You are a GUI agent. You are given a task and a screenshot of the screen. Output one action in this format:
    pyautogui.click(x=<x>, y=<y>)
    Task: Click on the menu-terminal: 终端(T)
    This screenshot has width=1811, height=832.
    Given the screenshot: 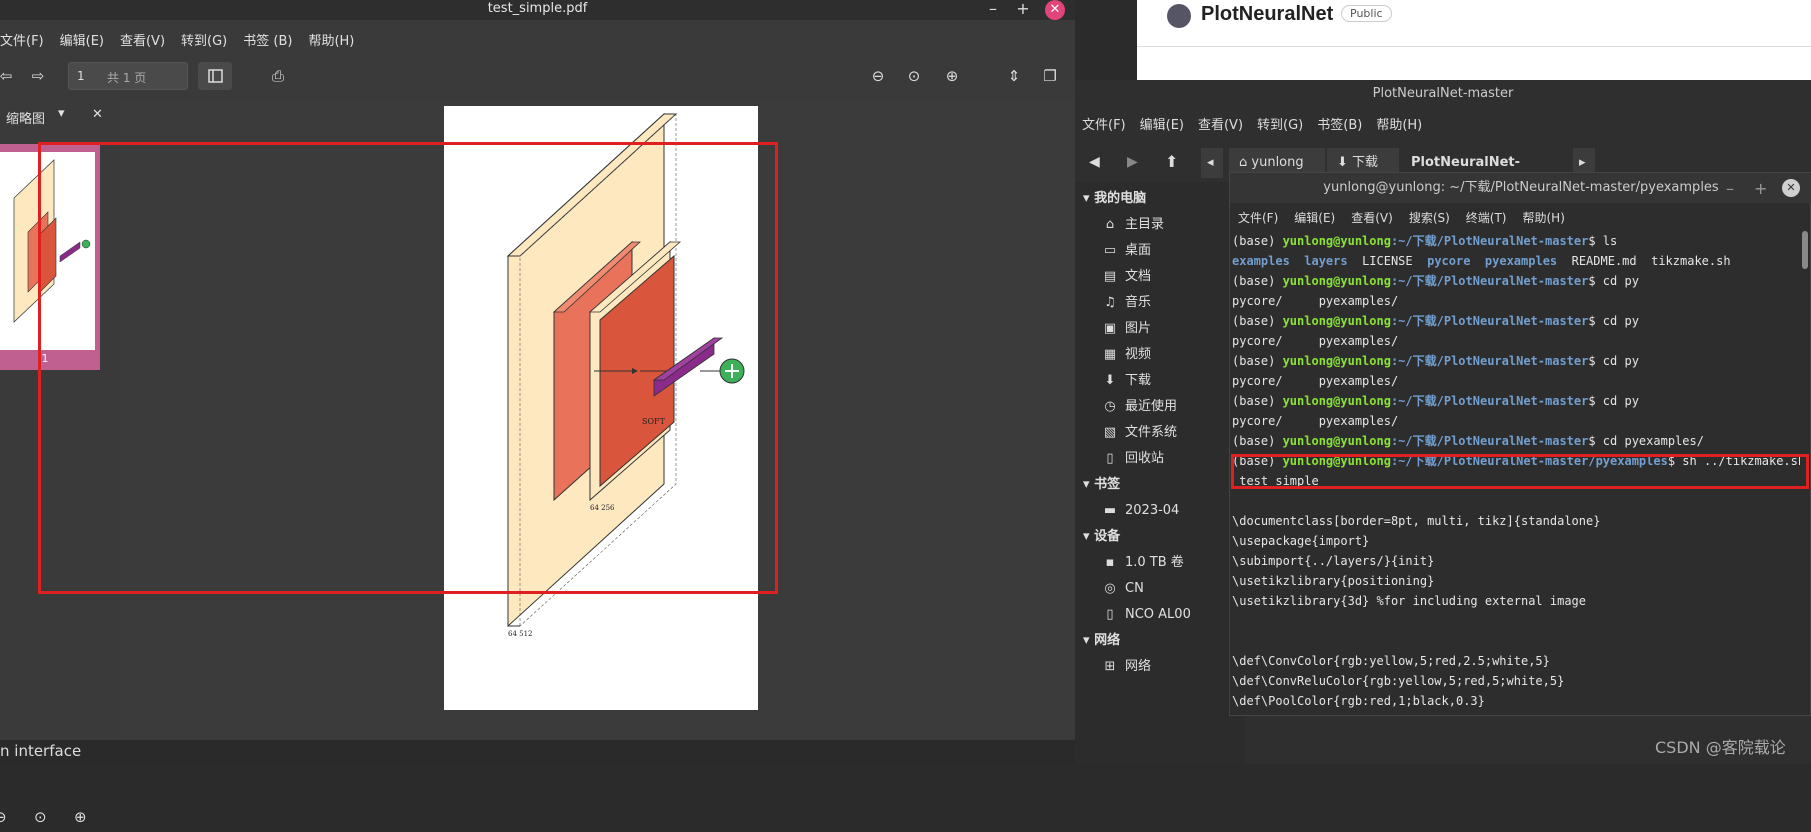 What is the action you would take?
    pyautogui.click(x=1486, y=217)
    